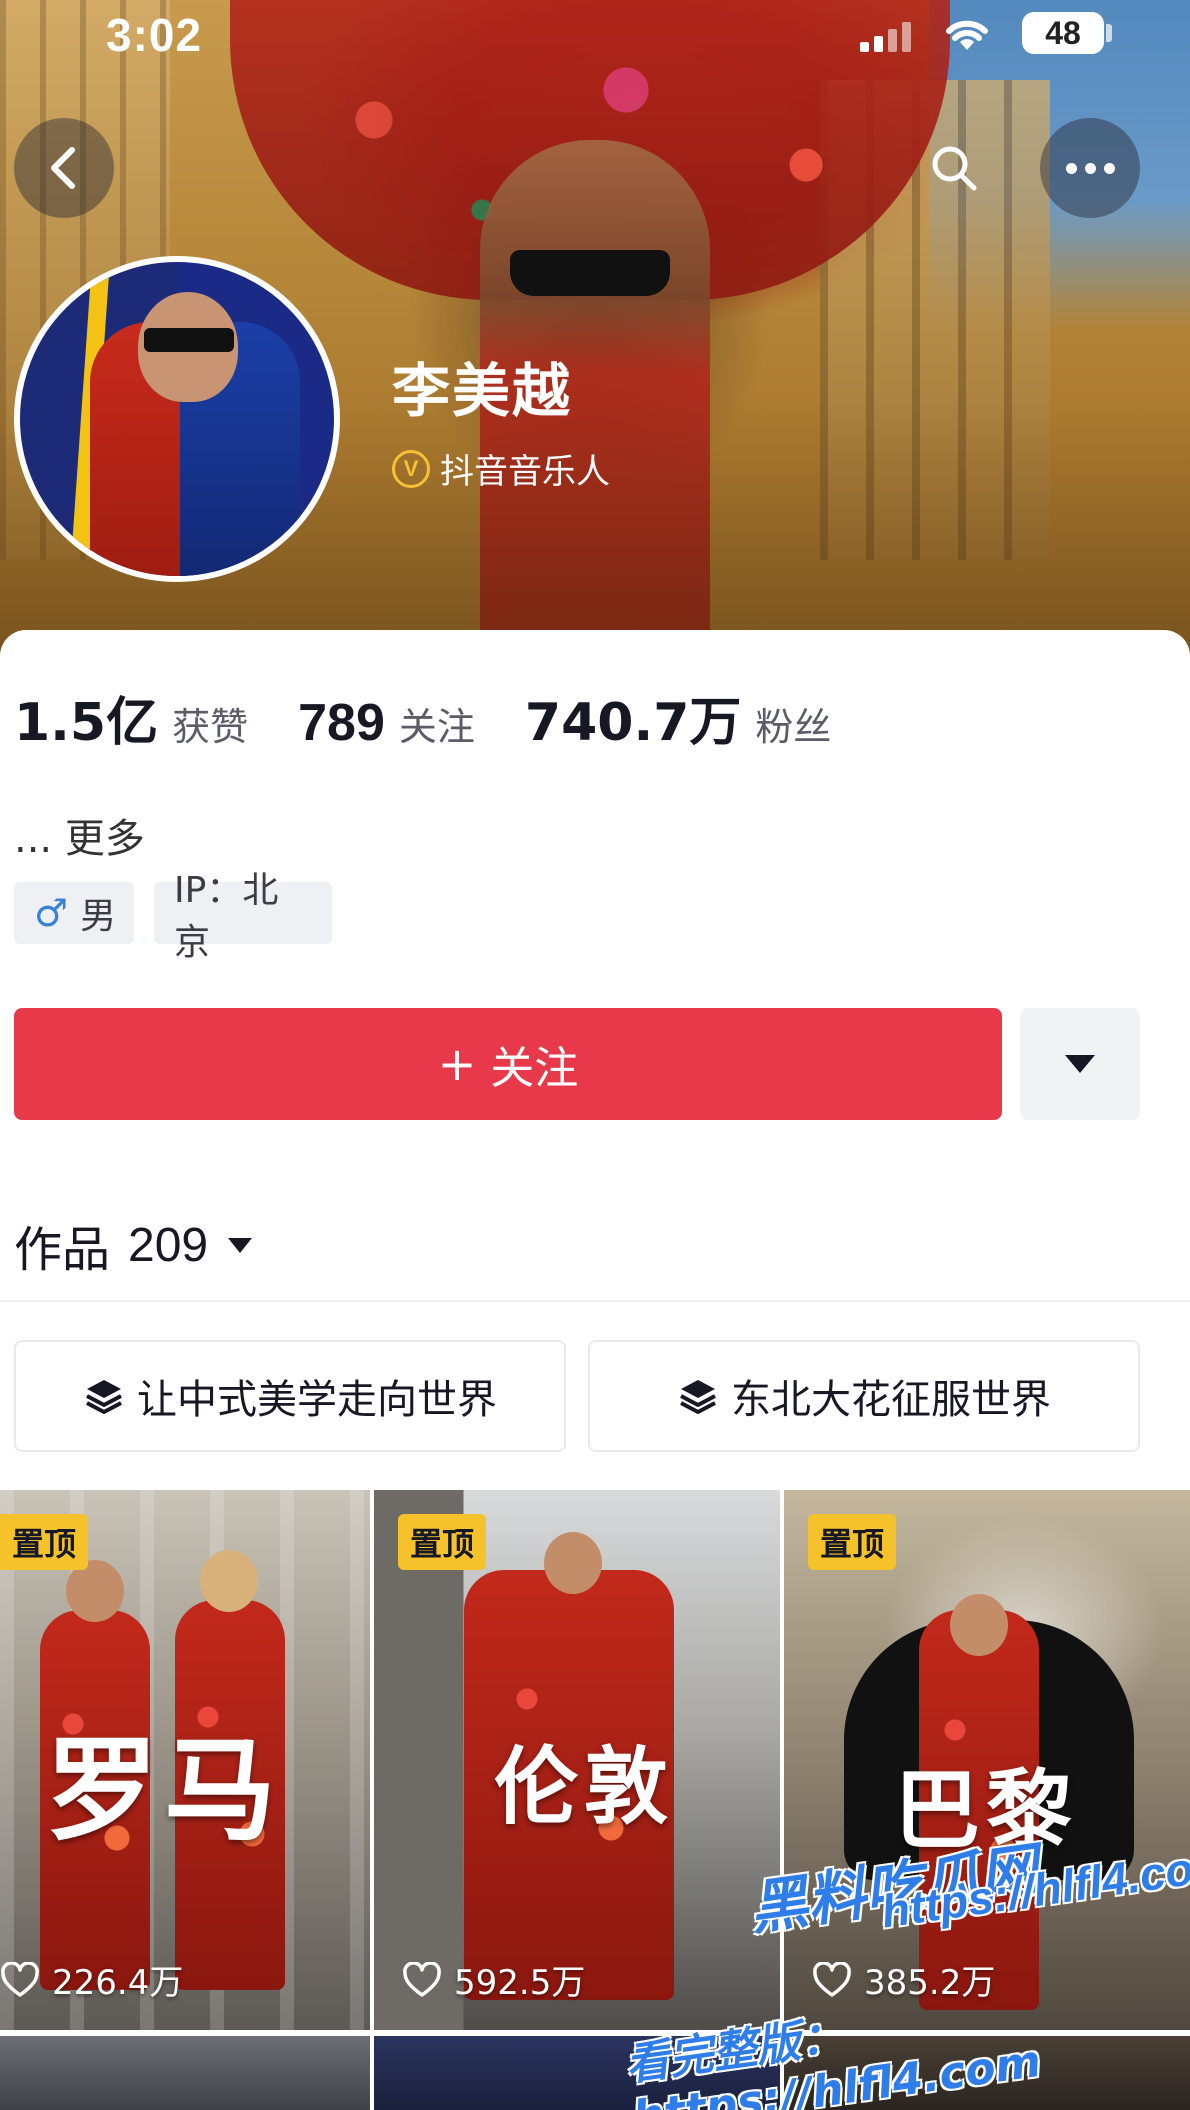 The width and height of the screenshot is (1190, 2110). Describe the element at coordinates (482, 391) in the screenshot. I see `profile-name: 李美越` at that location.